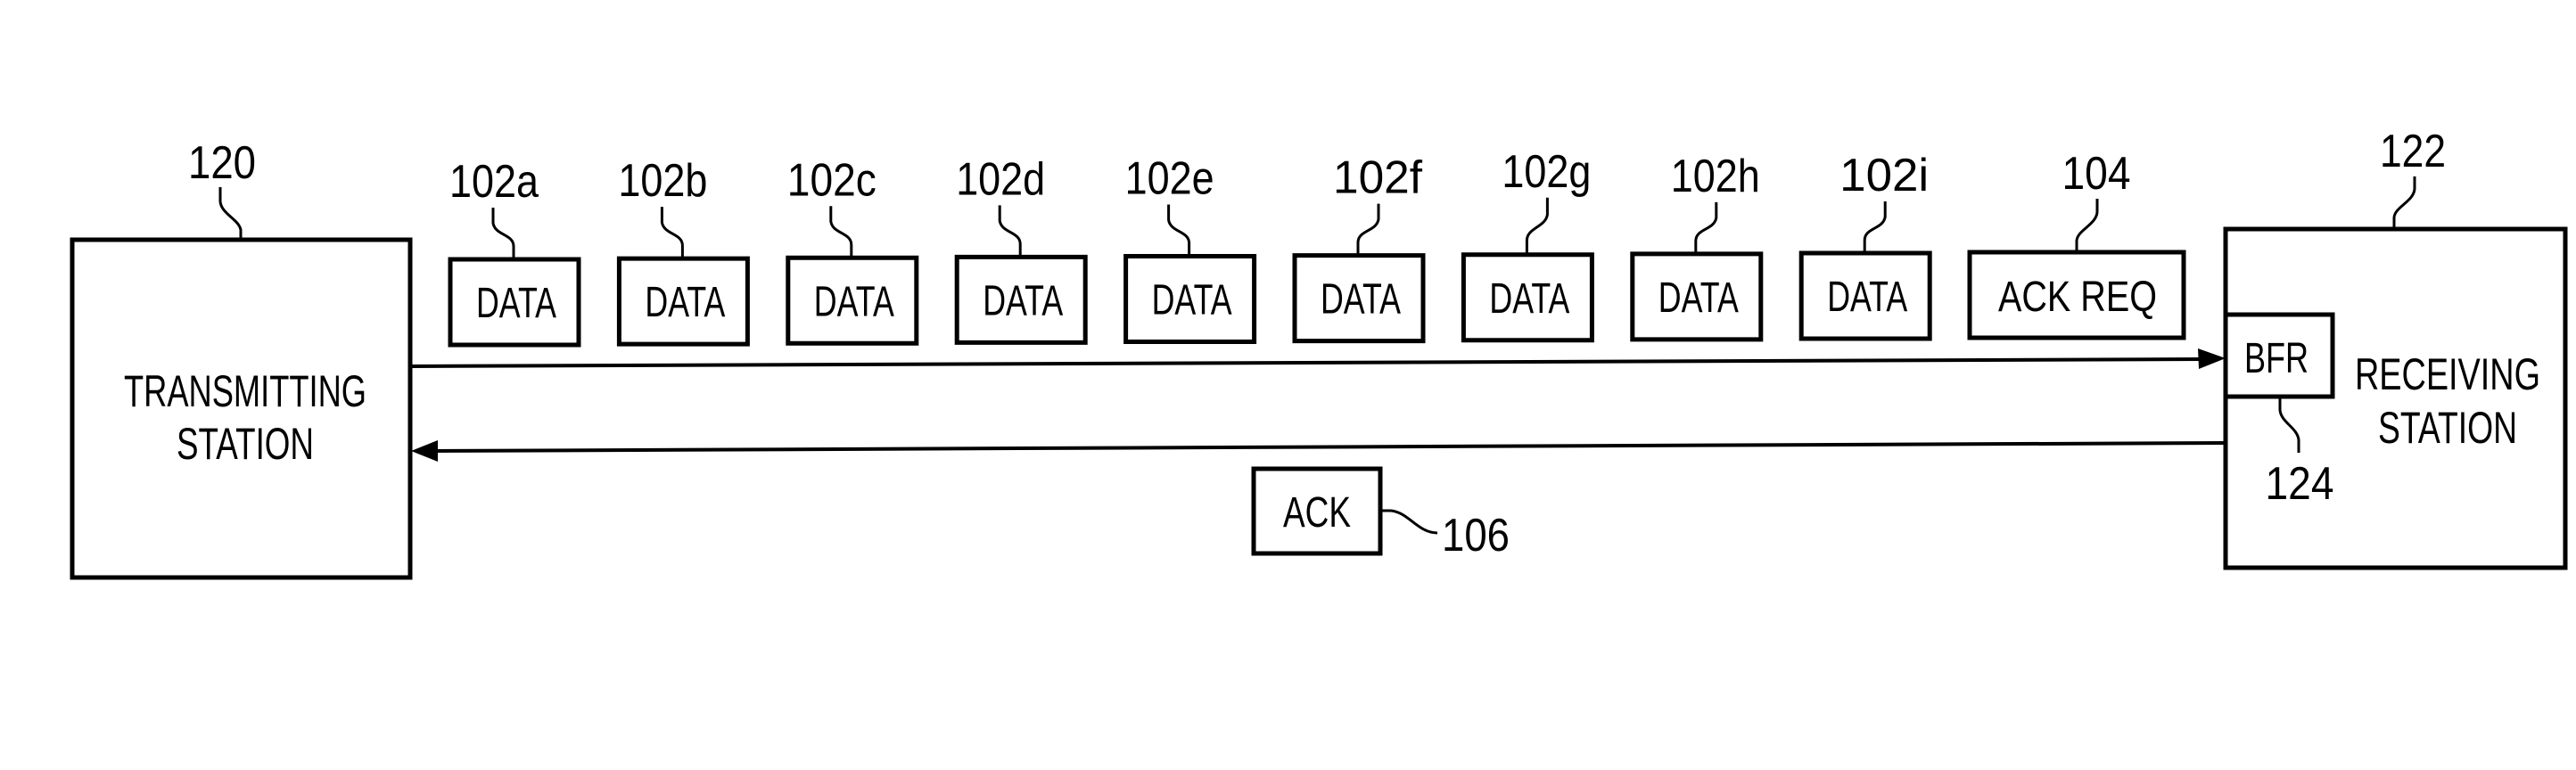  What do you see at coordinates (2300, 484) in the screenshot?
I see `buffer-ref: 124` at bounding box center [2300, 484].